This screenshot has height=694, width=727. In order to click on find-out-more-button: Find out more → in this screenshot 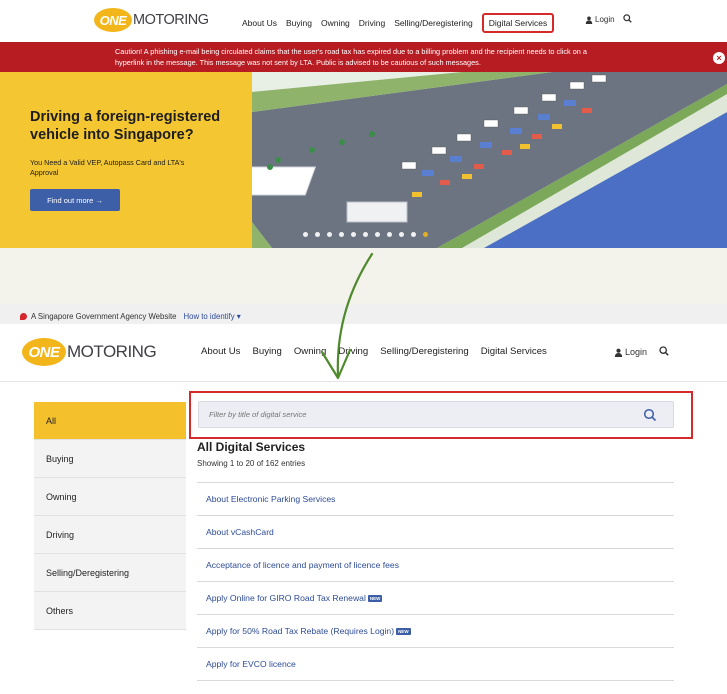, I will do `click(75, 200)`.